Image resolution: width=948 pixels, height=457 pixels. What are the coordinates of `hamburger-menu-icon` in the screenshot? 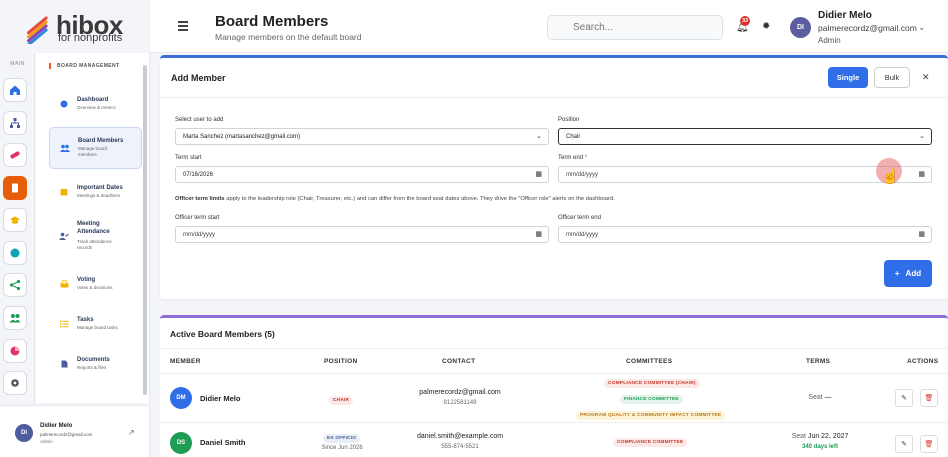 It's located at (183, 27).